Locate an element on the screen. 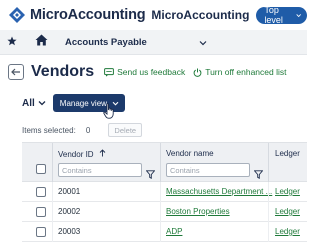 The height and width of the screenshot is (243, 320). star-icon is located at coordinates (14, 42).